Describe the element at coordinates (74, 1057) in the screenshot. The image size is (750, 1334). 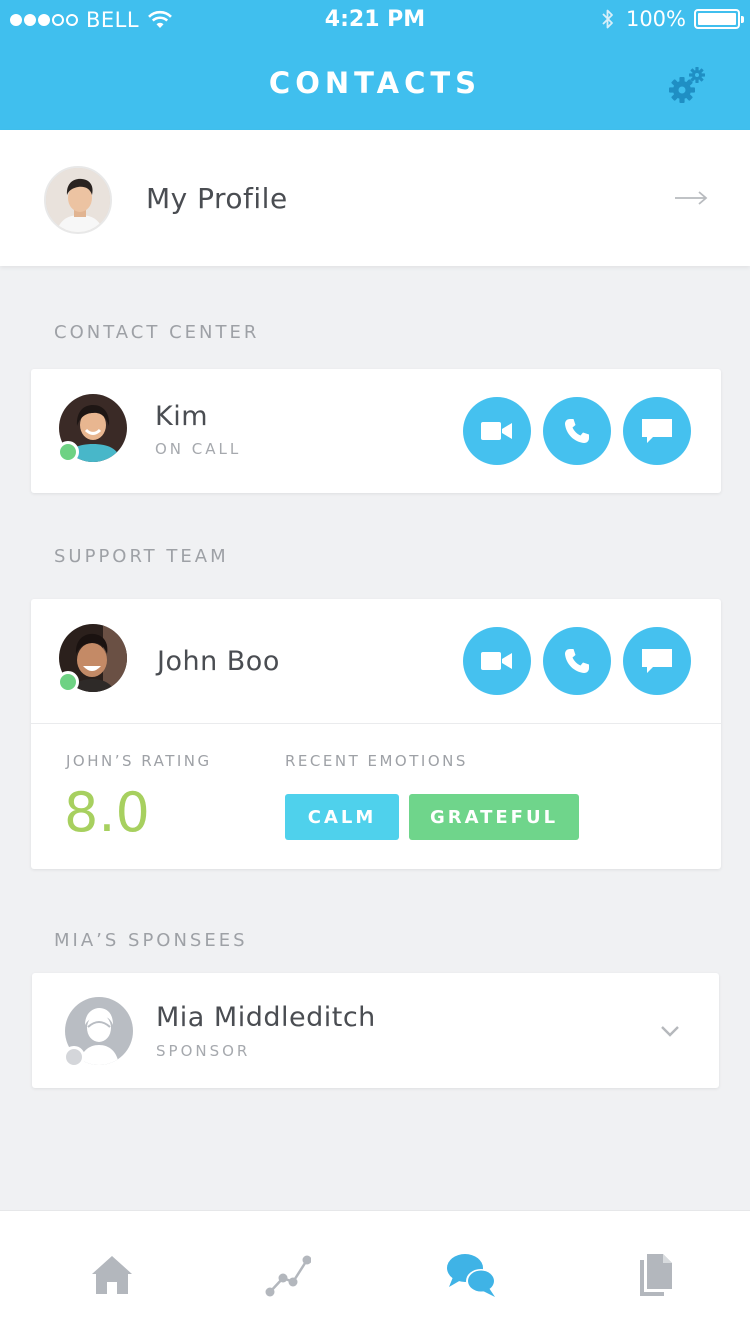
I see `offline-status-dot` at that location.